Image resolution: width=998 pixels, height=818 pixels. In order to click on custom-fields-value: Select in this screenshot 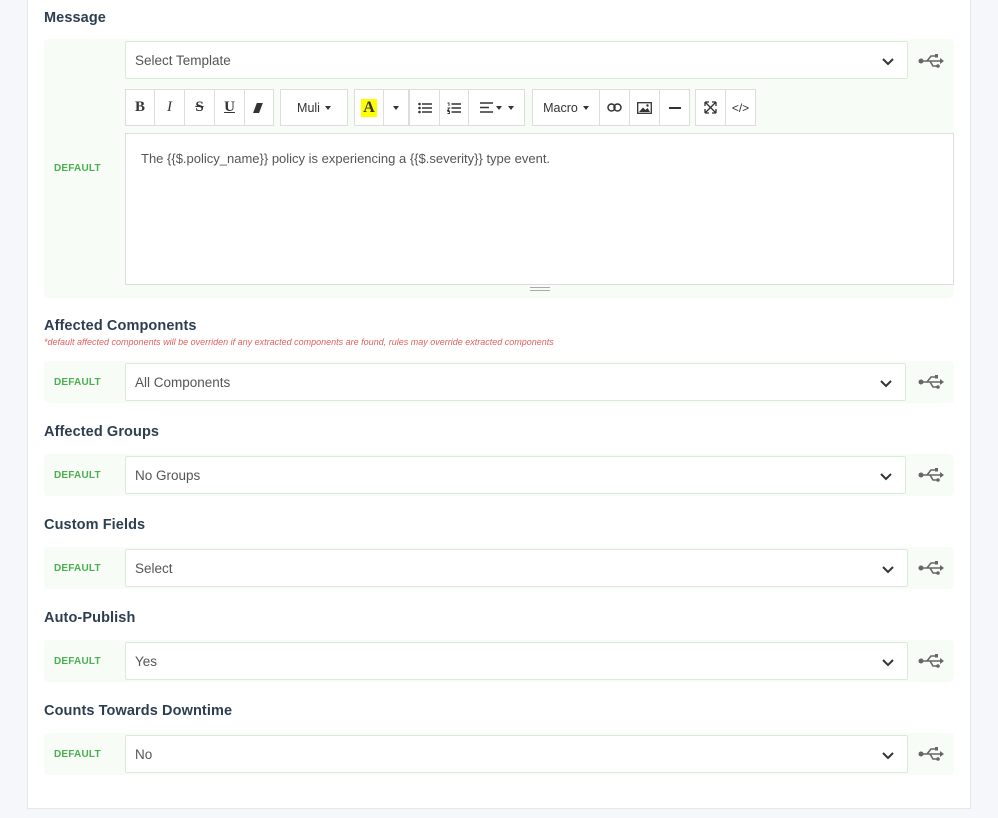, I will do `click(154, 568)`.